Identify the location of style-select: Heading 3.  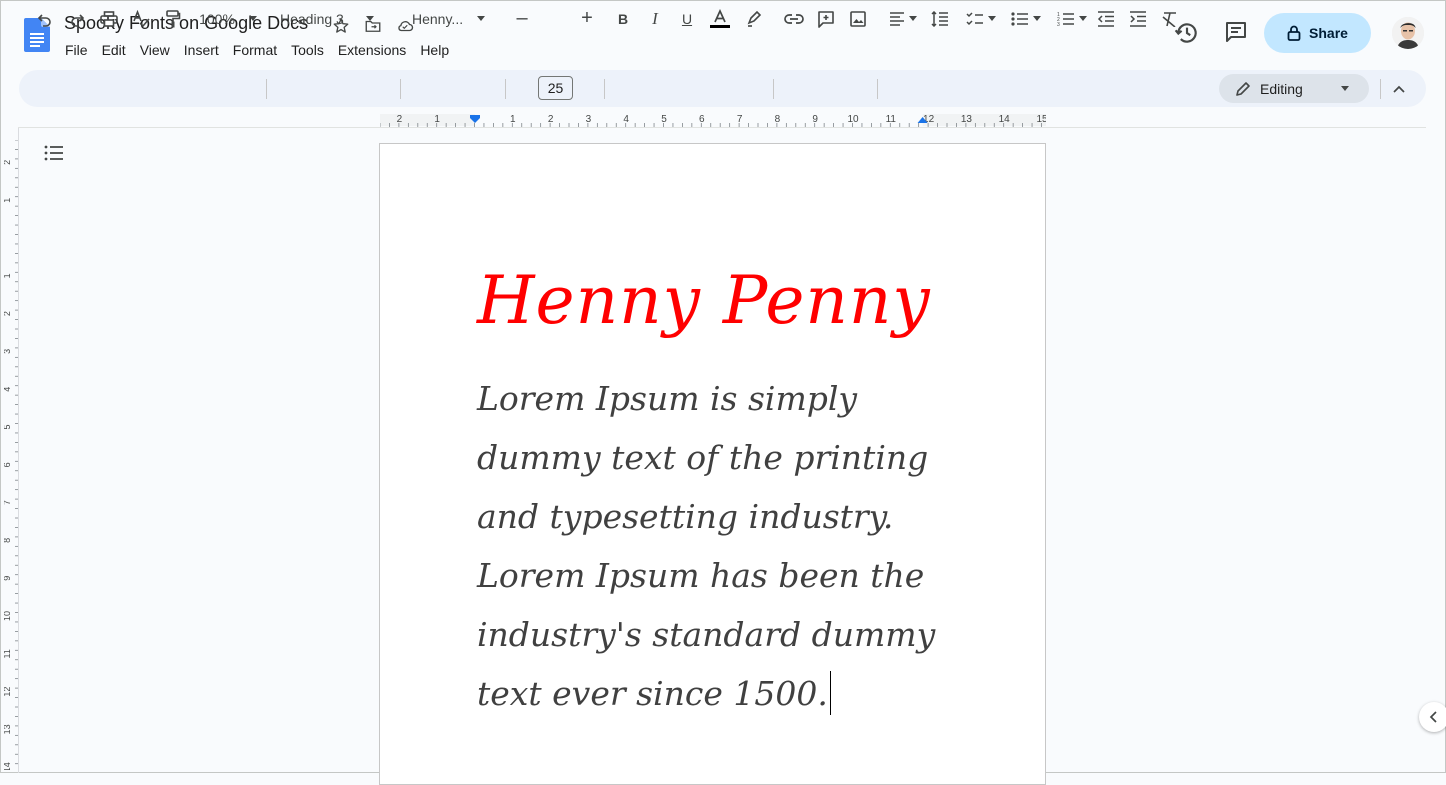
(336, 18).